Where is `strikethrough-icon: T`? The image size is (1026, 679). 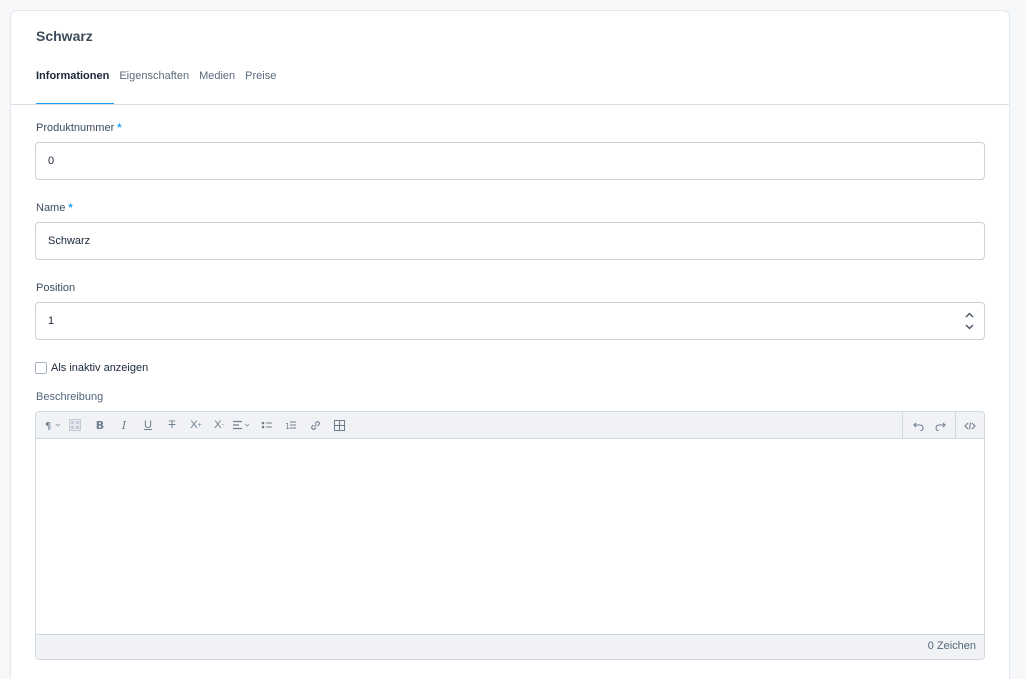 strikethrough-icon: T is located at coordinates (172, 425).